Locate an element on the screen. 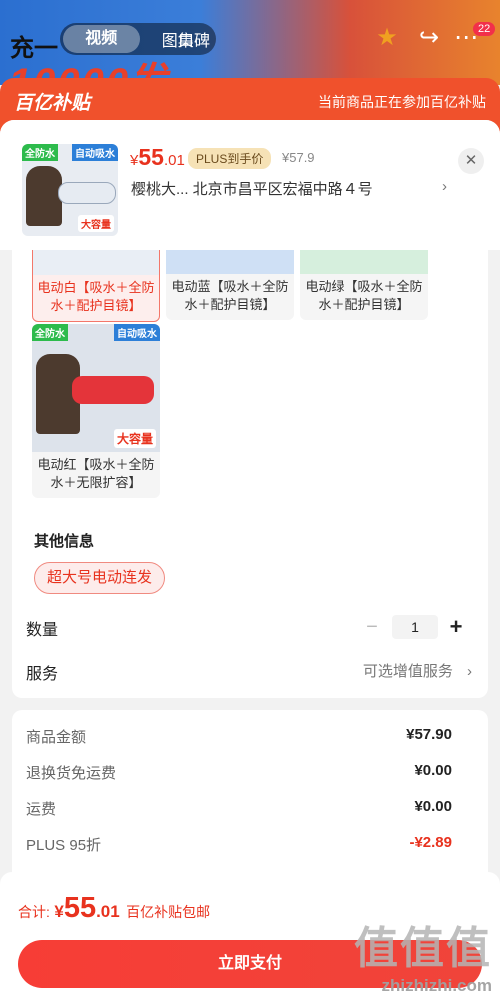 The image size is (500, 995). service-selector: 可选增值服务 › is located at coordinates (417, 670).